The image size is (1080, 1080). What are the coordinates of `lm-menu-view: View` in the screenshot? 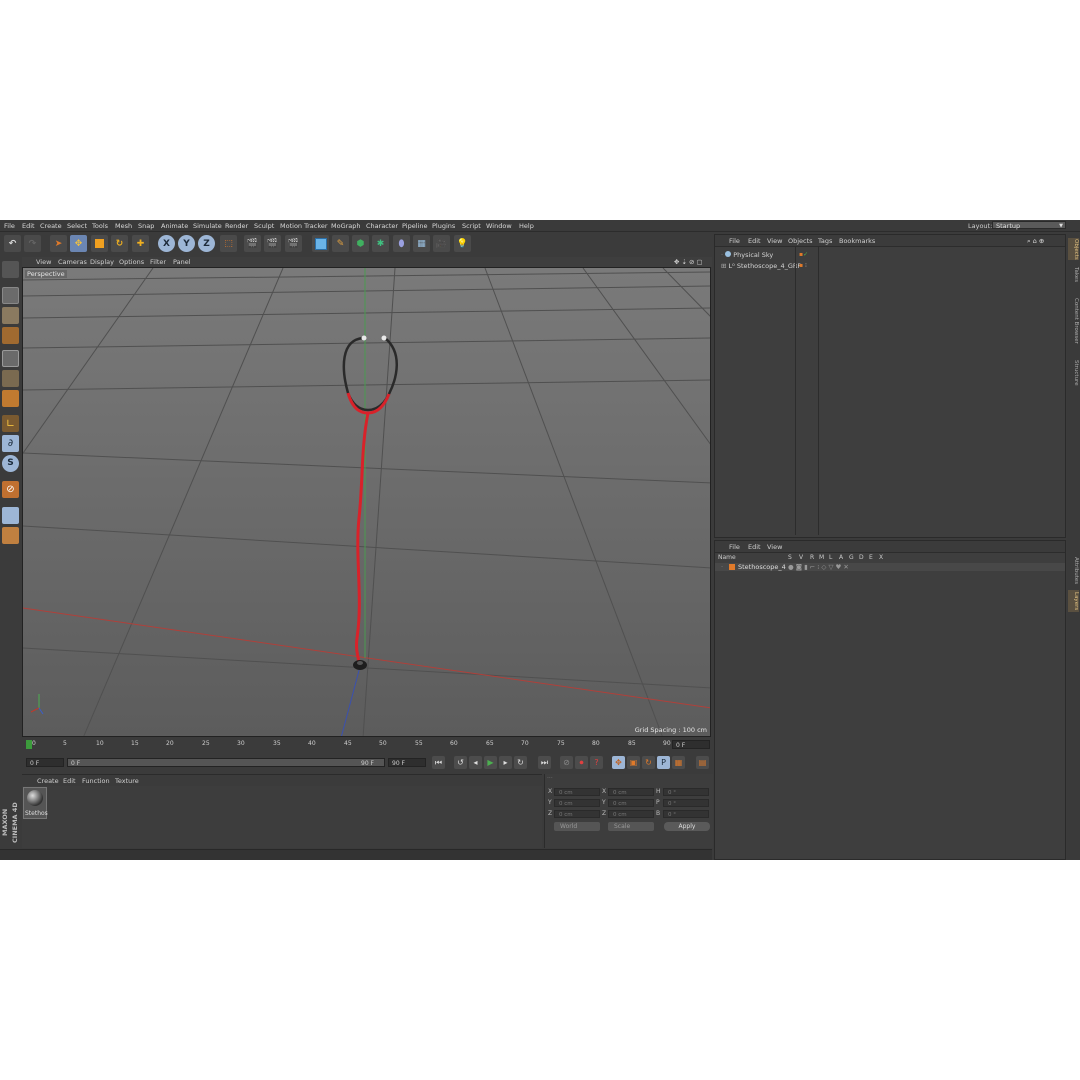 It's located at (774, 547).